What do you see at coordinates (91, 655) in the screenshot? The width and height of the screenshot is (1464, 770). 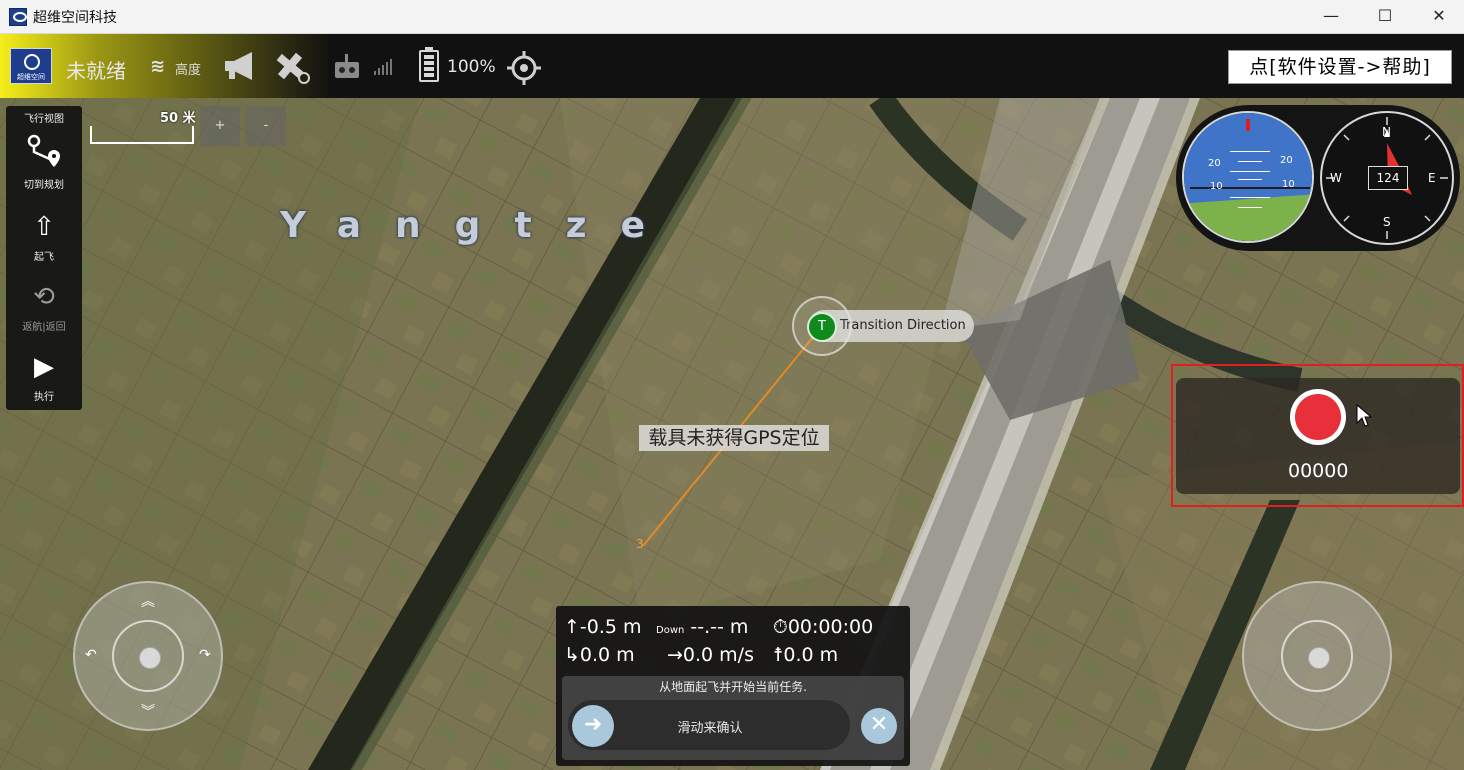 I see `yaw-left-icon: ↶` at bounding box center [91, 655].